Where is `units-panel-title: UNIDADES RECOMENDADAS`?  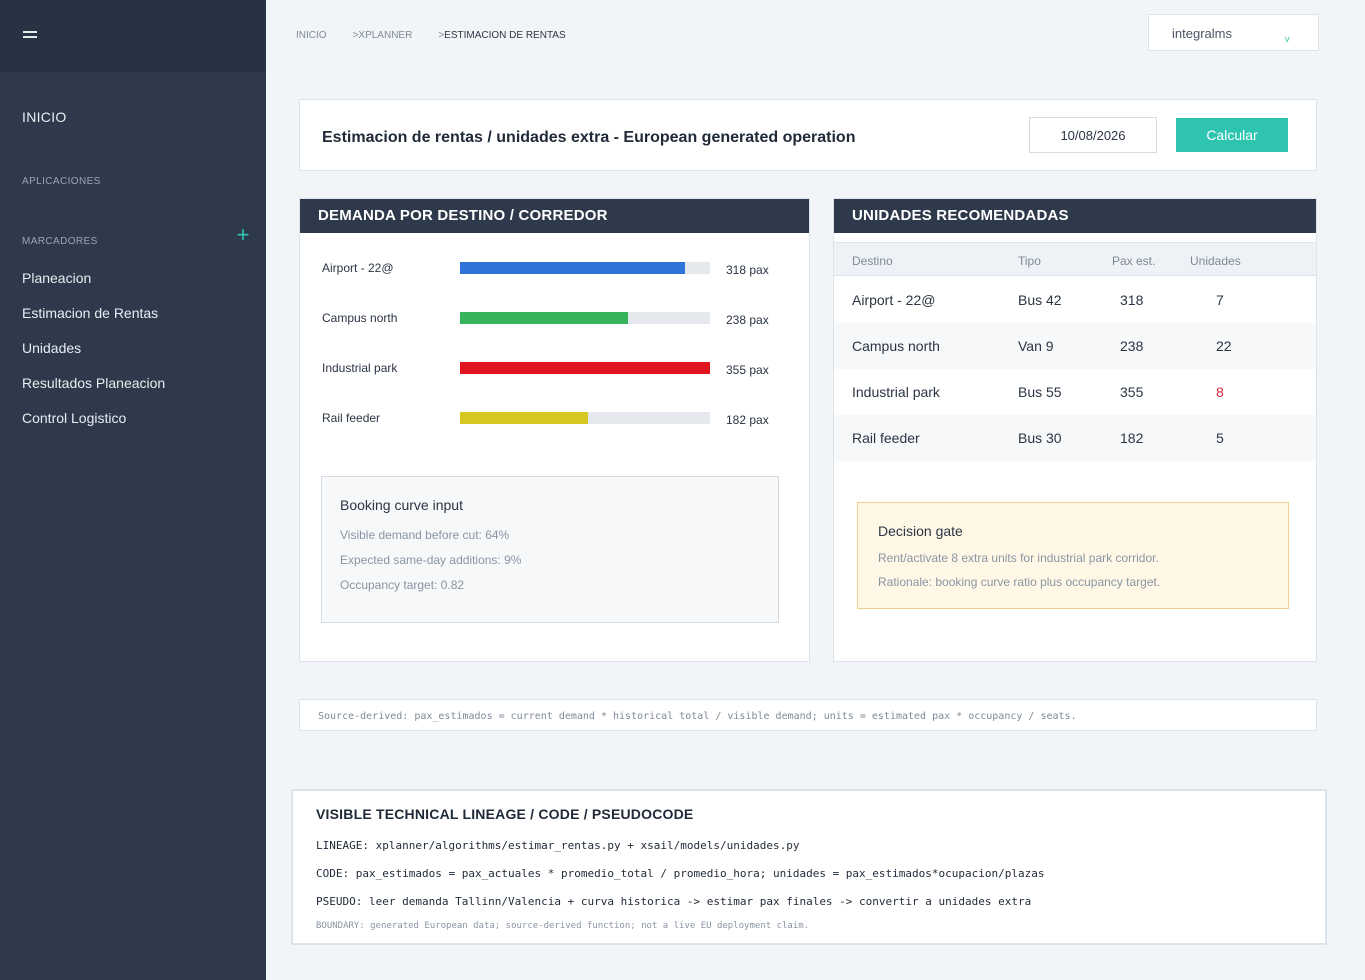
units-panel-title: UNIDADES RECOMENDADAS is located at coordinates (1075, 216).